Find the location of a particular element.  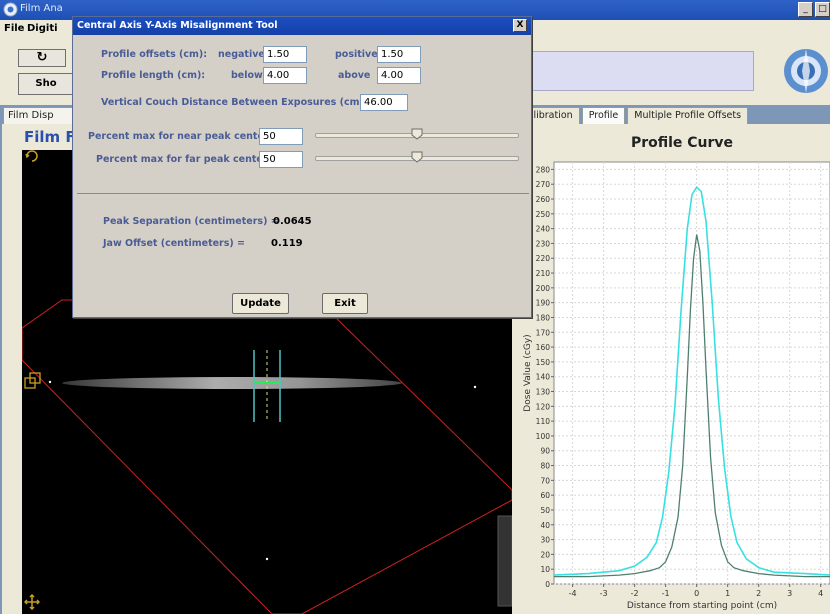

tab-multiple-profile-offsets: Multiple Profile Offsets is located at coordinates (688, 115).